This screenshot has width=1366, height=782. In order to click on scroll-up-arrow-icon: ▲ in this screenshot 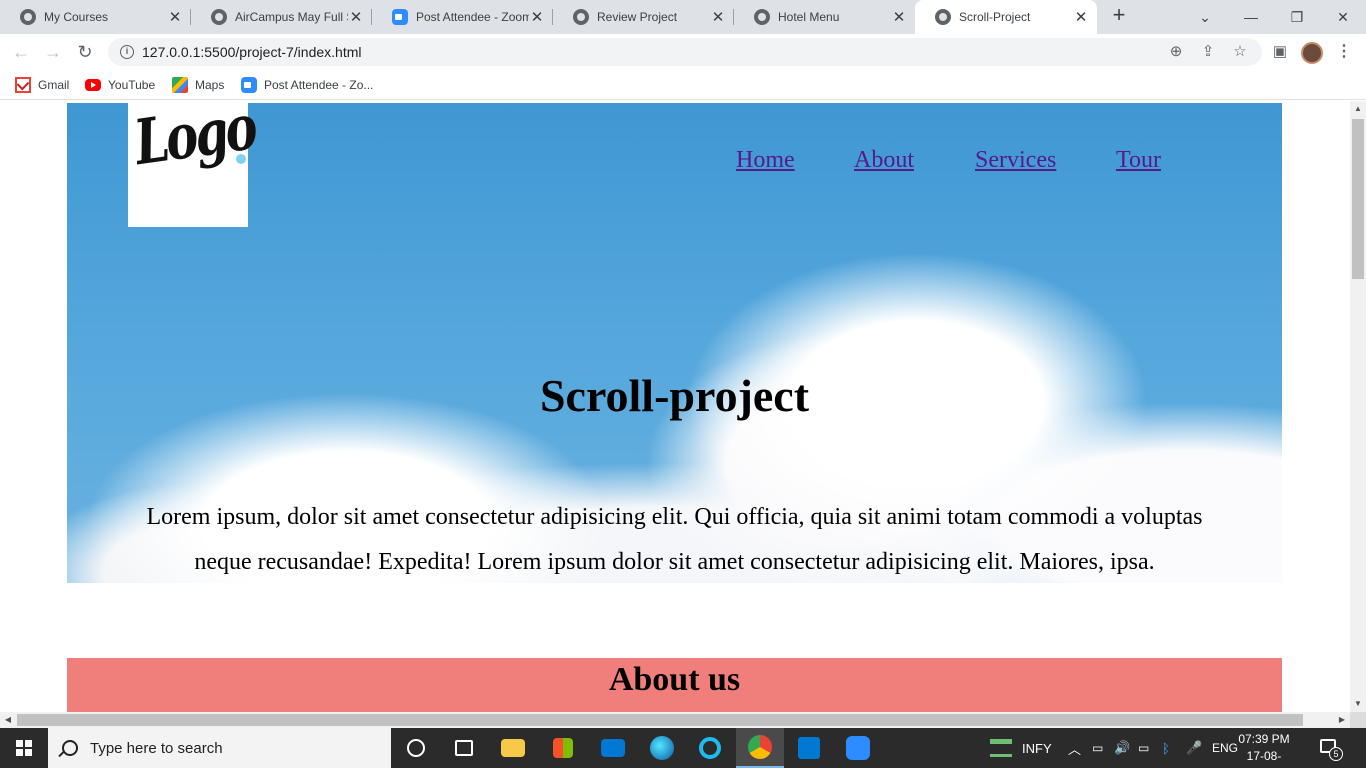, I will do `click(1358, 109)`.